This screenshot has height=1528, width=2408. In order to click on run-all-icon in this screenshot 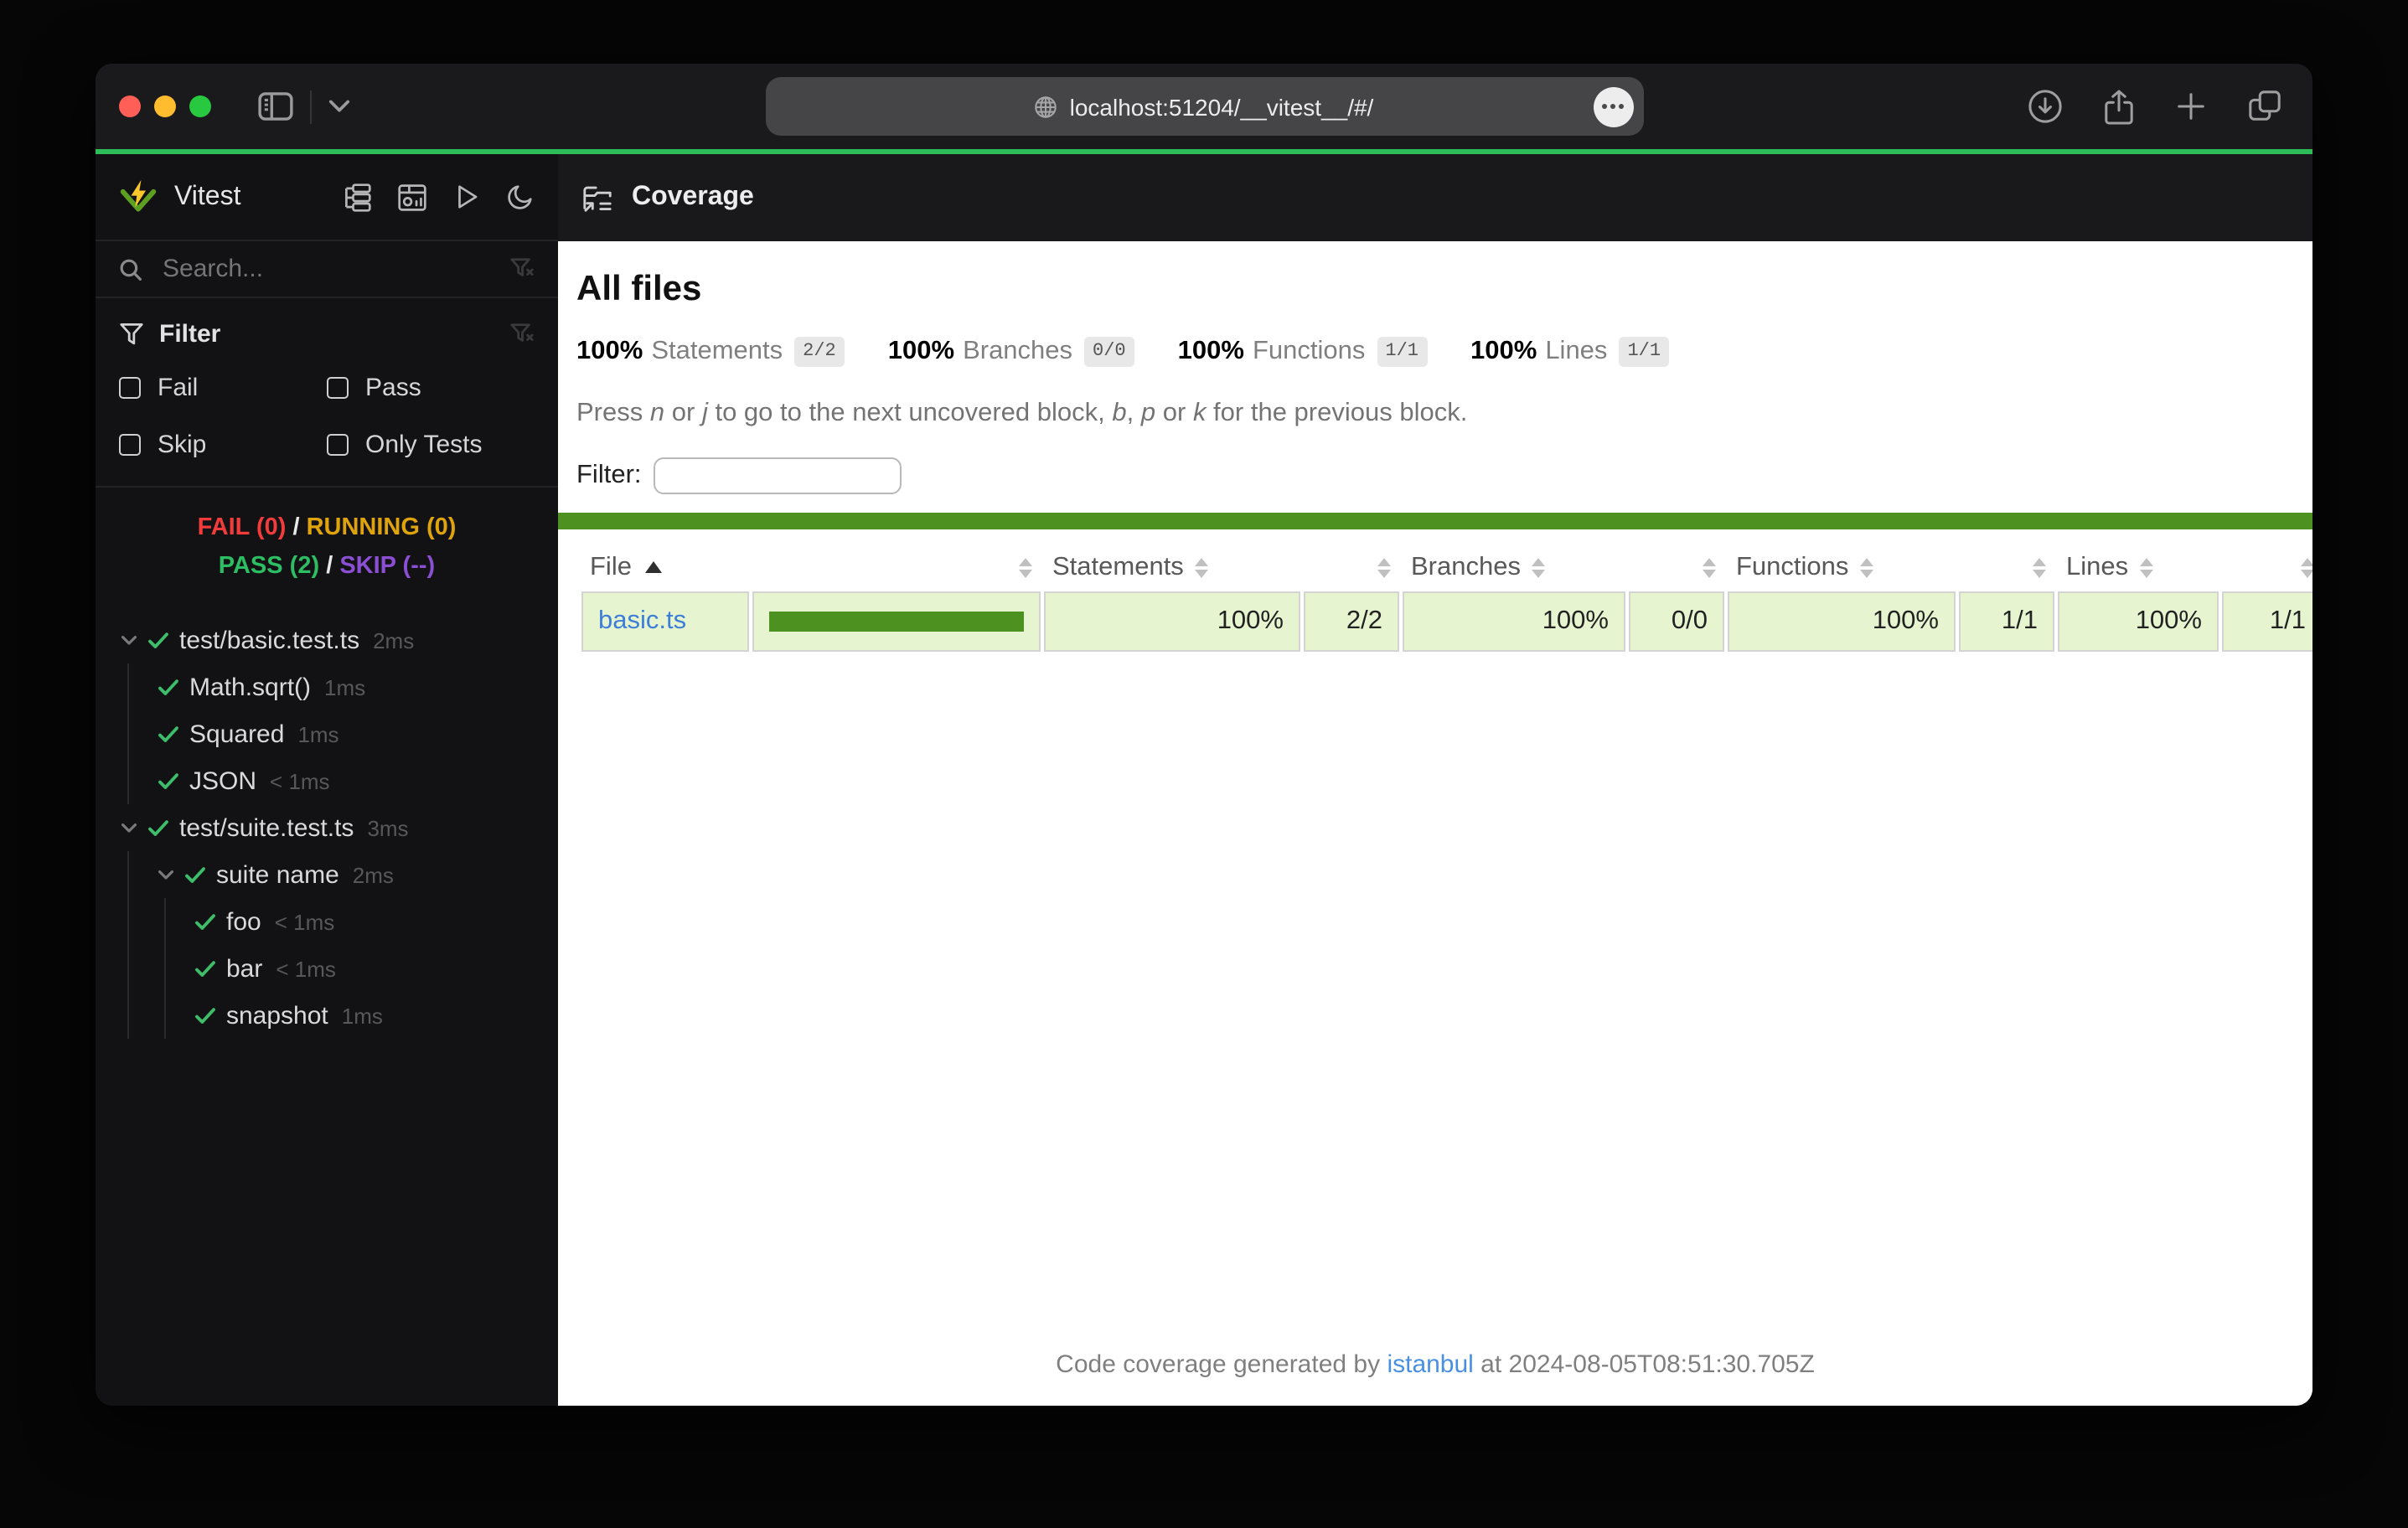, I will do `click(466, 197)`.